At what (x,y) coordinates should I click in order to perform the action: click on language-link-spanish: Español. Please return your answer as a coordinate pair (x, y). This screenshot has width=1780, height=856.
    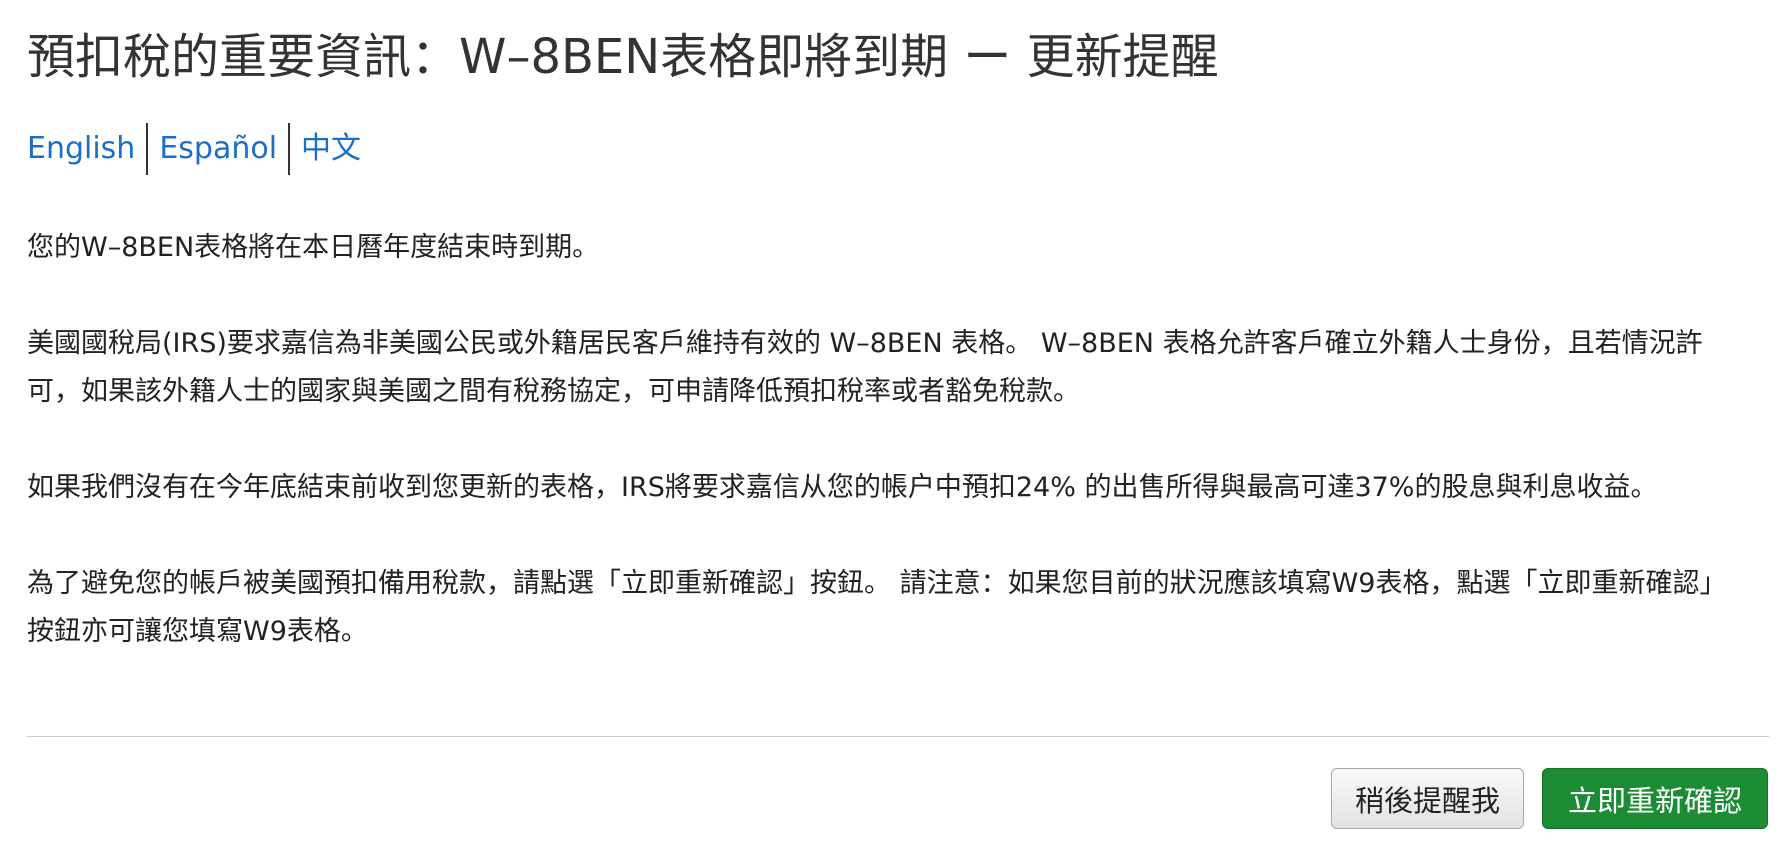
    Looking at the image, I should click on (218, 149).